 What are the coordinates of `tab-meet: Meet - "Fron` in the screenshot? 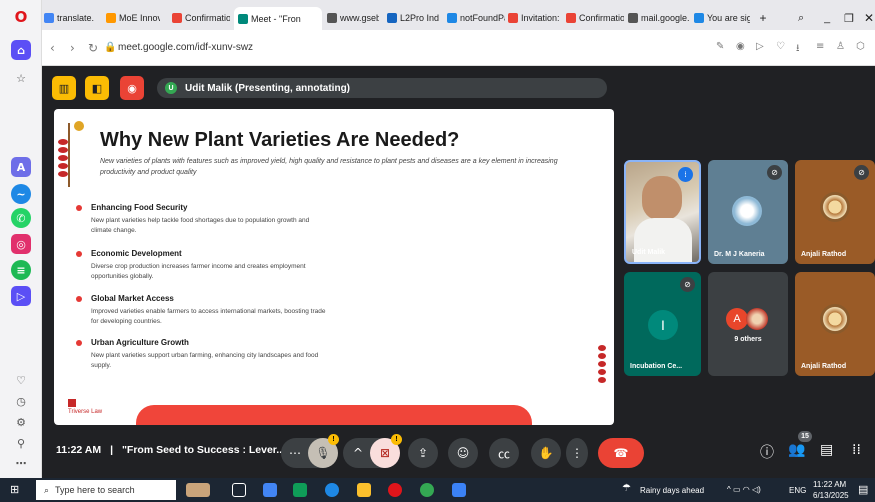 It's located at (278, 18).